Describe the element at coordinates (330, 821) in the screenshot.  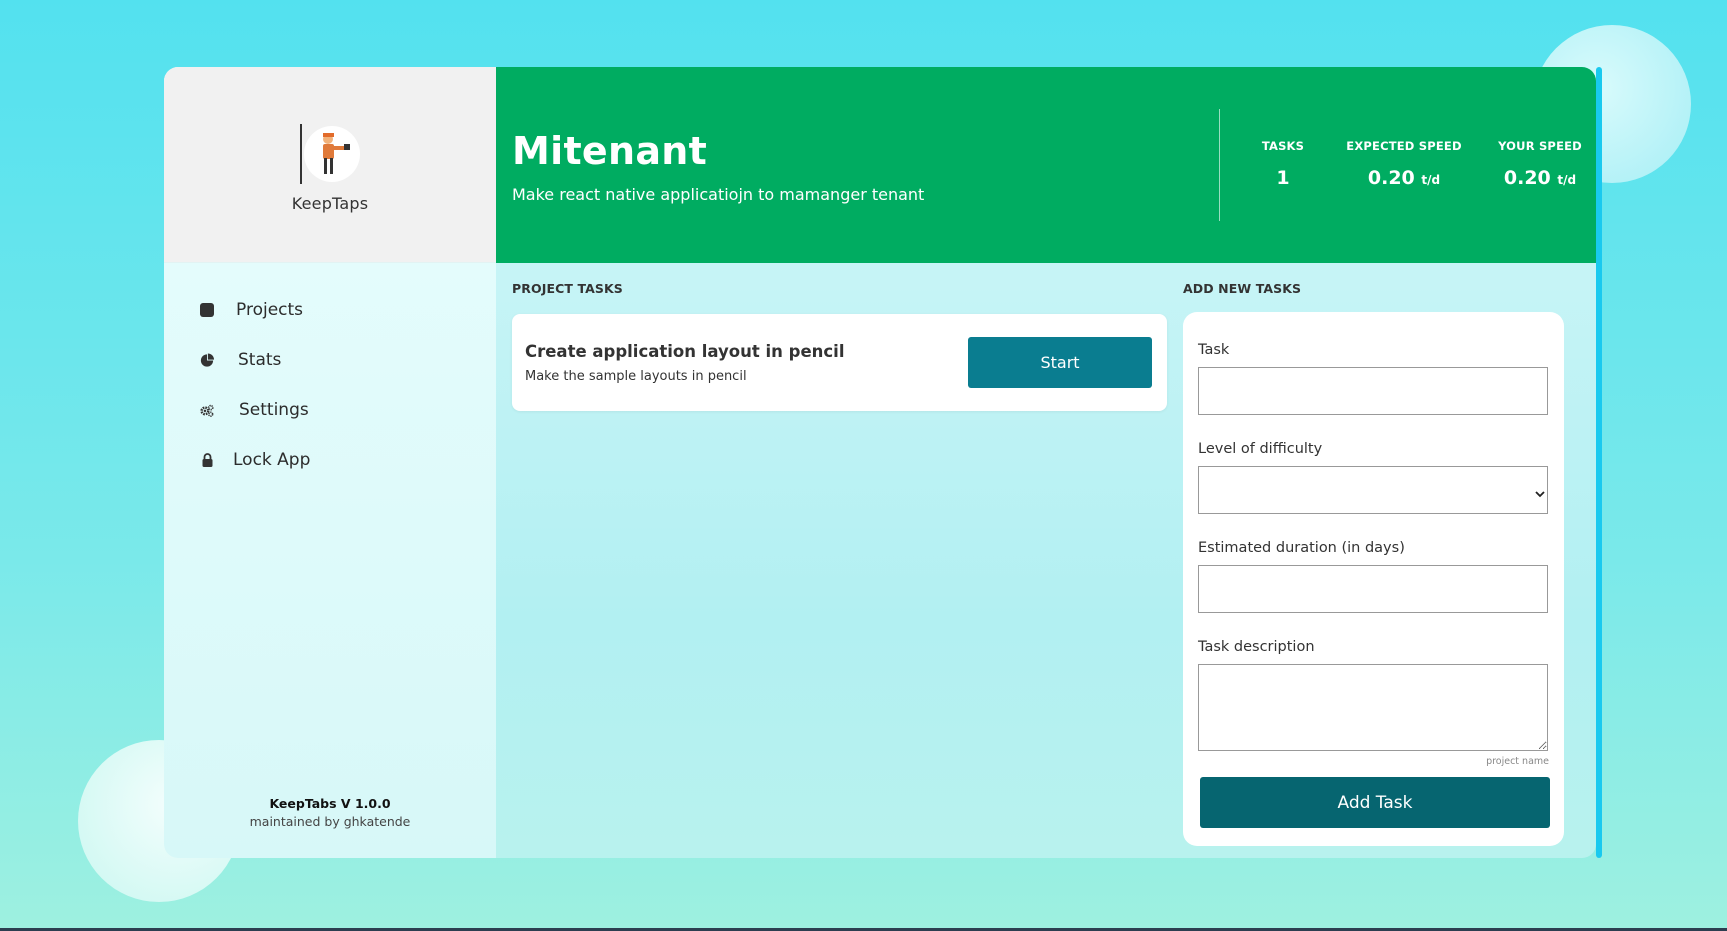
I see `maintainer-credit: maintained by ghkatende` at that location.